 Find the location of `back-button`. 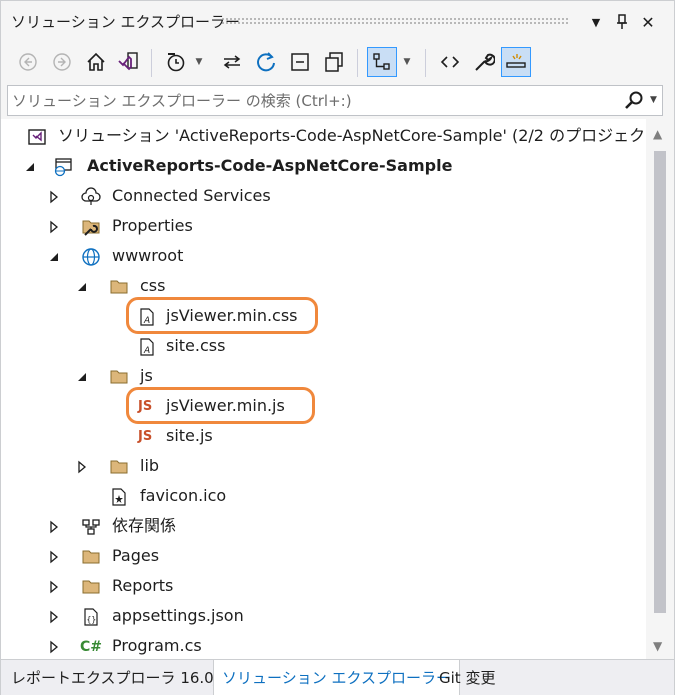

back-button is located at coordinates (28, 62).